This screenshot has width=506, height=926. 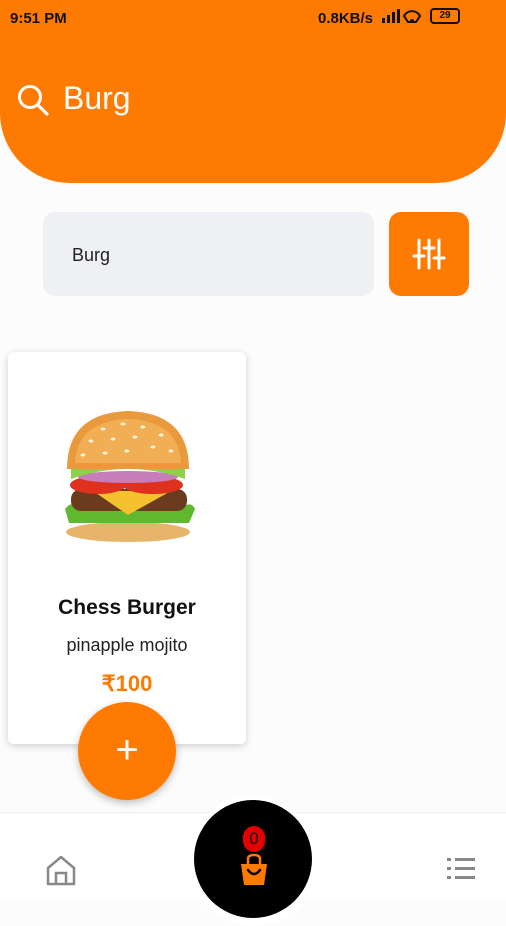 I want to click on status-icons: 29, so click(x=420, y=16).